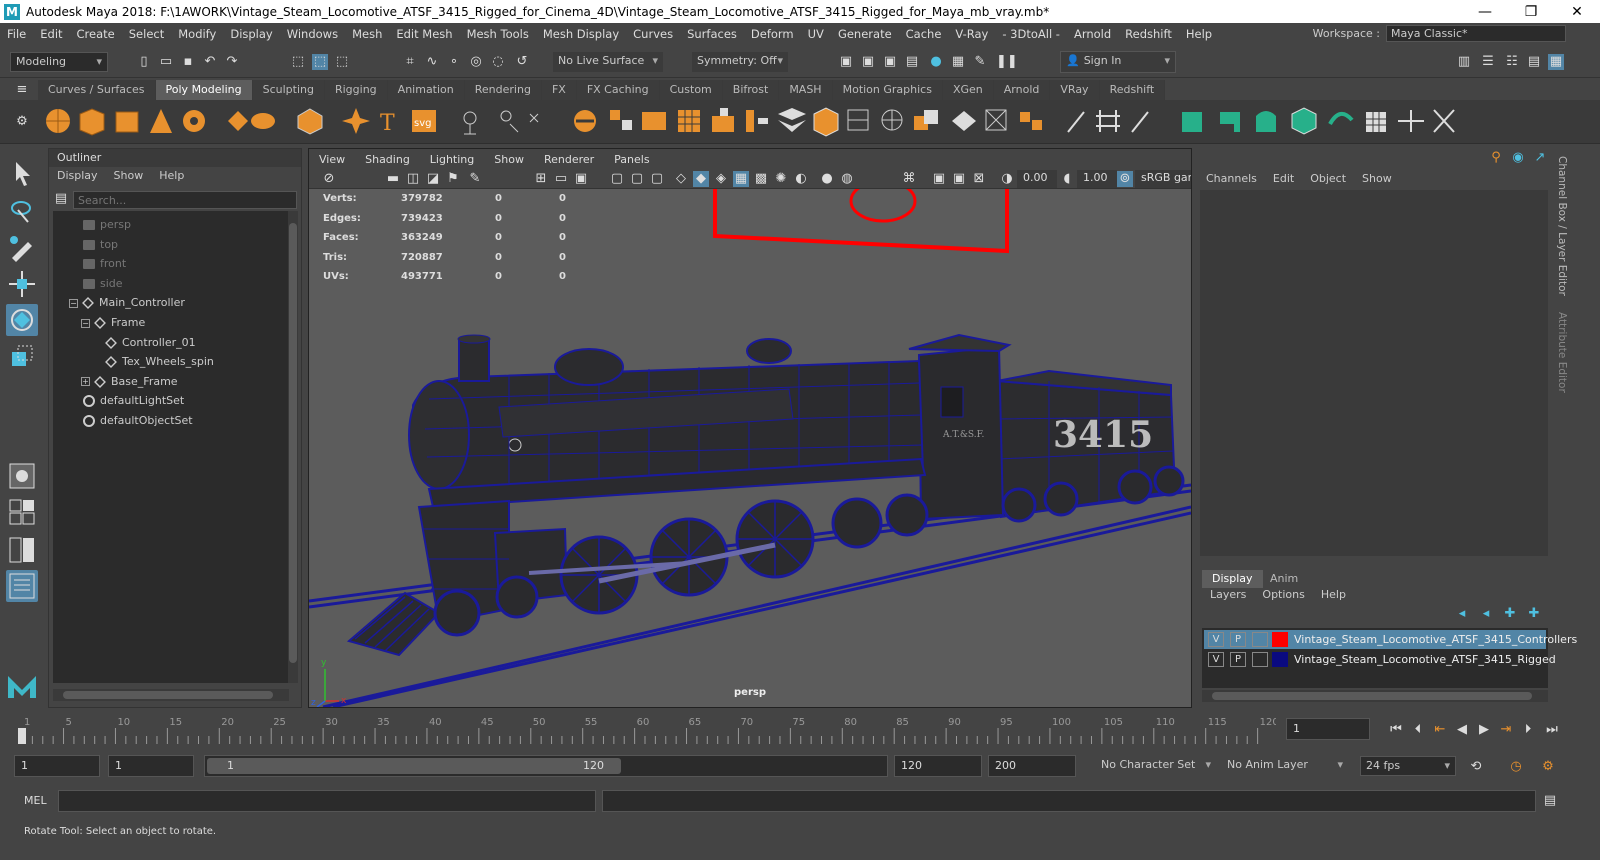 Image resolution: width=1600 pixels, height=860 pixels. What do you see at coordinates (938, 766) in the screenshot?
I see `playback-end-field: 120` at bounding box center [938, 766].